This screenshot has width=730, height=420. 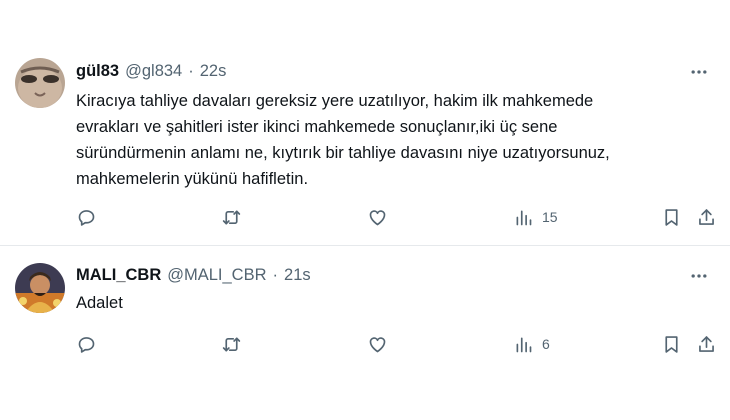 I want to click on views-button: 6, so click(x=531, y=344).